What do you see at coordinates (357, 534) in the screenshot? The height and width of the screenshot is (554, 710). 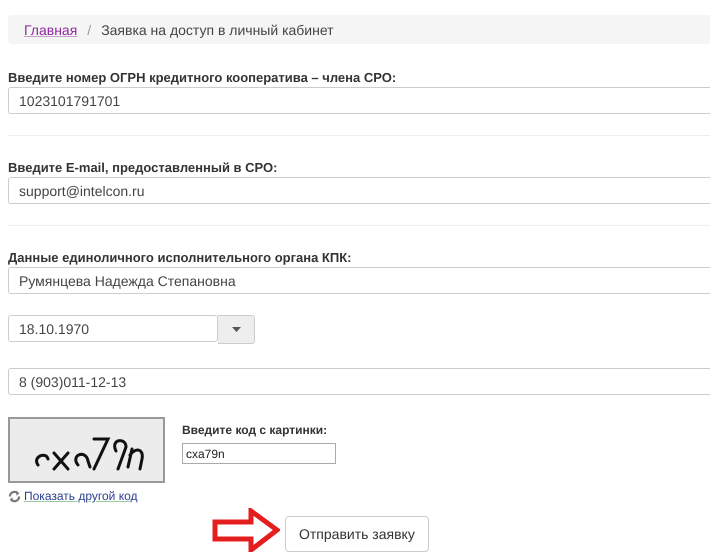 I see `submit-button: Отправить заявку` at bounding box center [357, 534].